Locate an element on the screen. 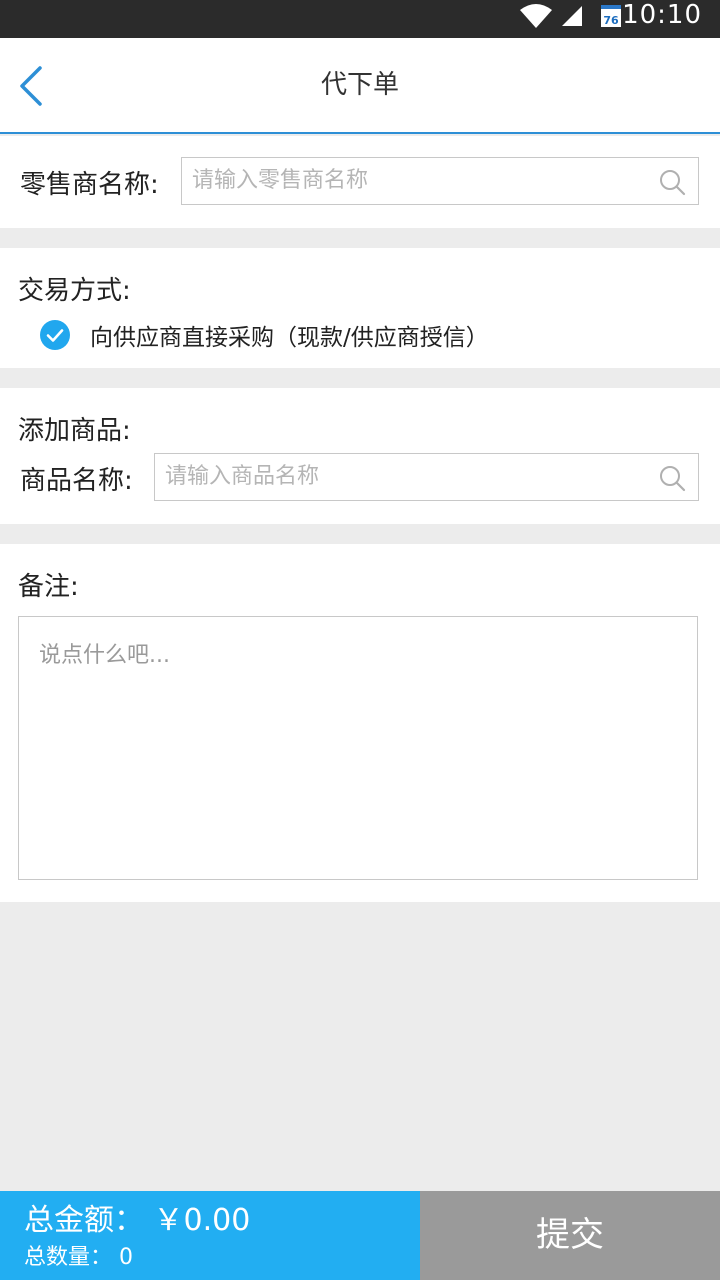  retailer-search-input: 请输入零售商名称 is located at coordinates (440, 181).